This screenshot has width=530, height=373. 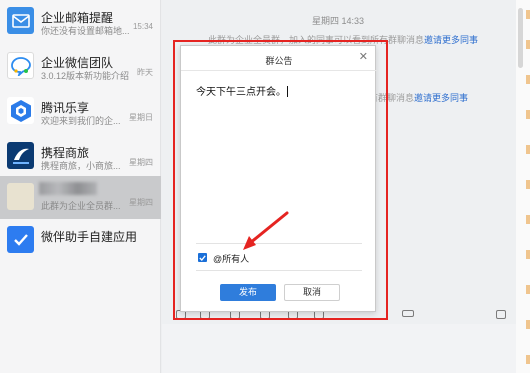 What do you see at coordinates (338, 21) in the screenshot?
I see `chat-timestamp: 星期四 14:33` at bounding box center [338, 21].